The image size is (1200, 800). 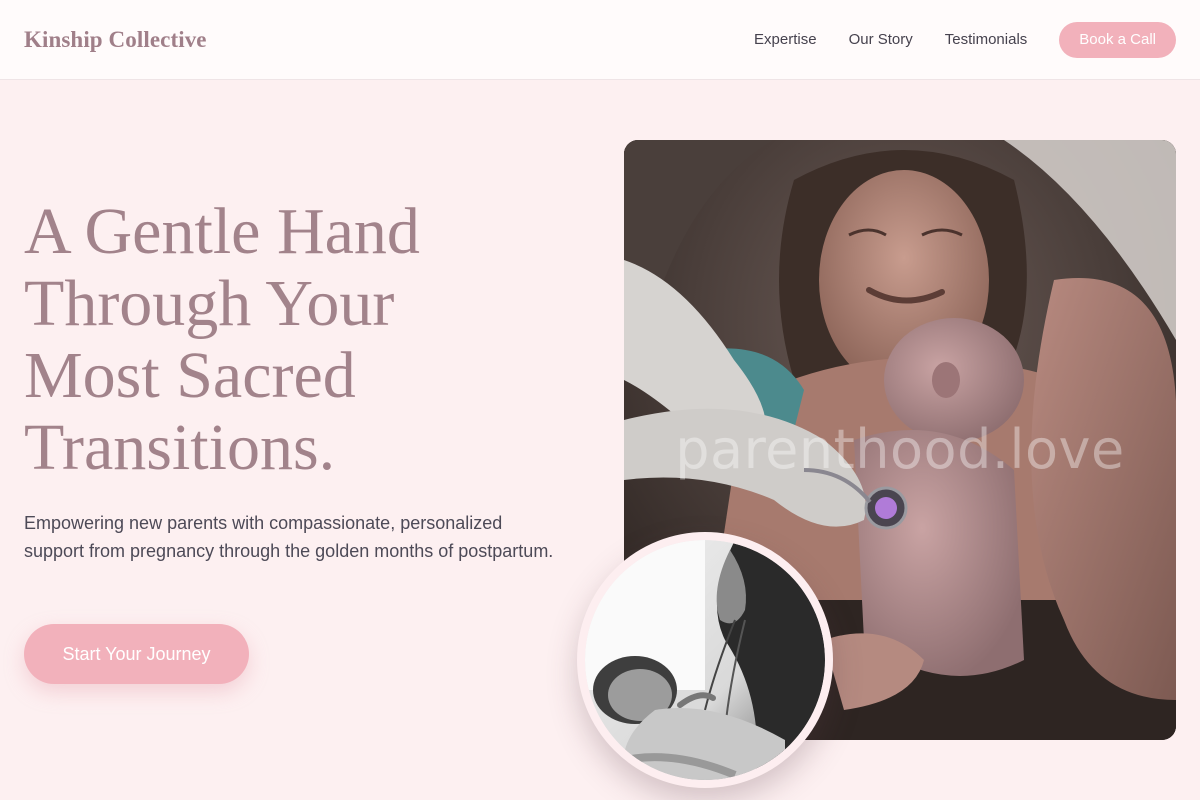 I want to click on hero-circle-photo, so click(x=705, y=660).